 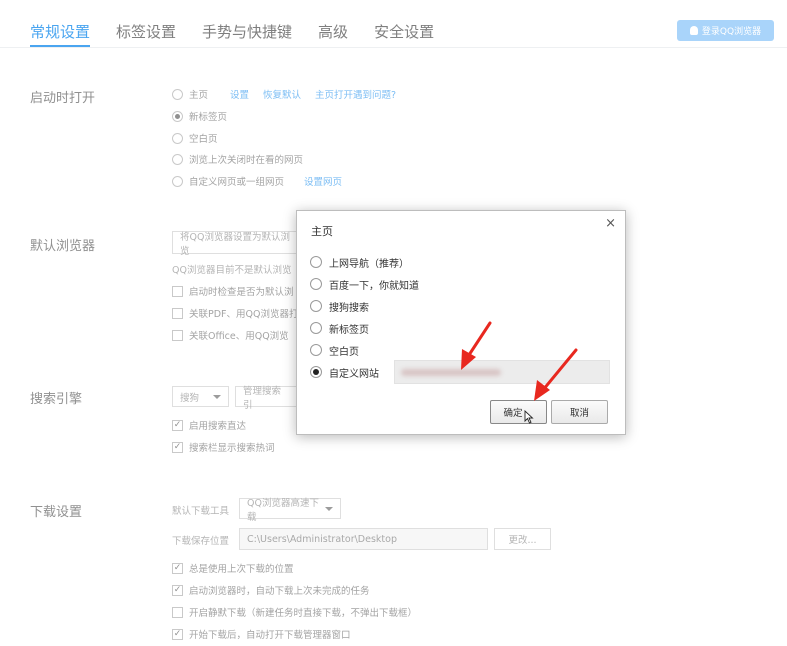 I want to click on download-tool-label: 默认下载工具, so click(x=201, y=511).